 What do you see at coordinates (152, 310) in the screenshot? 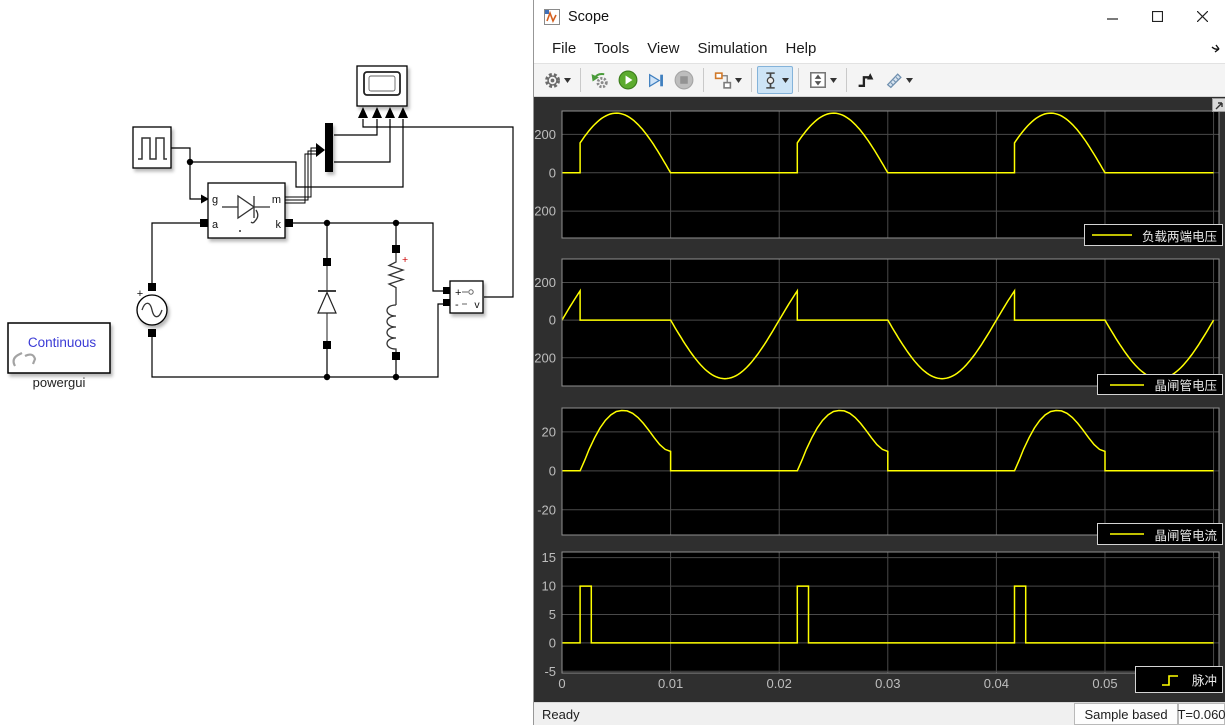
I see `ac-voltage-source-block: +` at bounding box center [152, 310].